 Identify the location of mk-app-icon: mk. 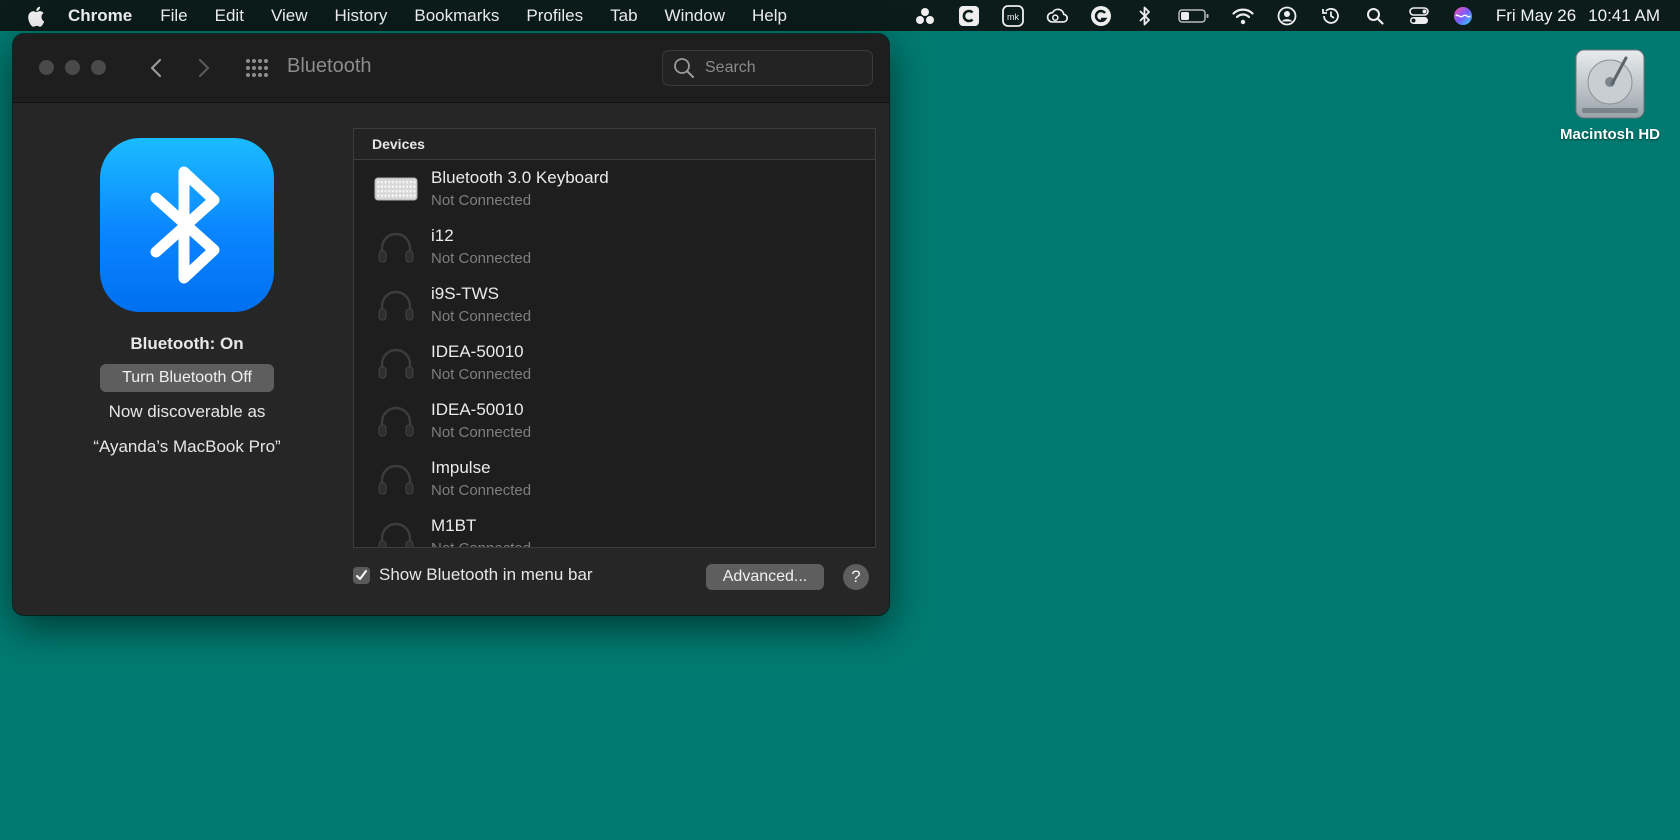
(1012, 15).